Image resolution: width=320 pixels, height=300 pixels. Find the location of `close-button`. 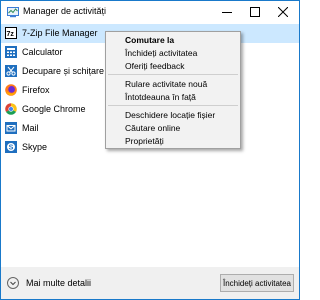

close-button is located at coordinates (283, 12).